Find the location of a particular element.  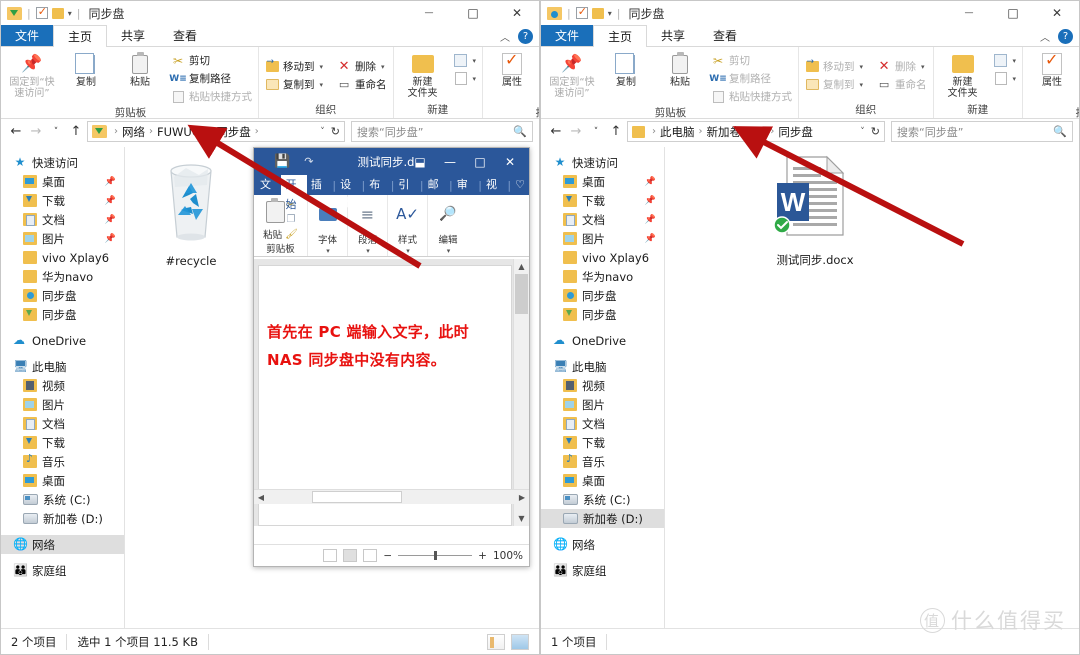

address-path-left: › 网络 › FUWUQI › 同步盘 › ˅ ↻ is located at coordinates (216, 131).